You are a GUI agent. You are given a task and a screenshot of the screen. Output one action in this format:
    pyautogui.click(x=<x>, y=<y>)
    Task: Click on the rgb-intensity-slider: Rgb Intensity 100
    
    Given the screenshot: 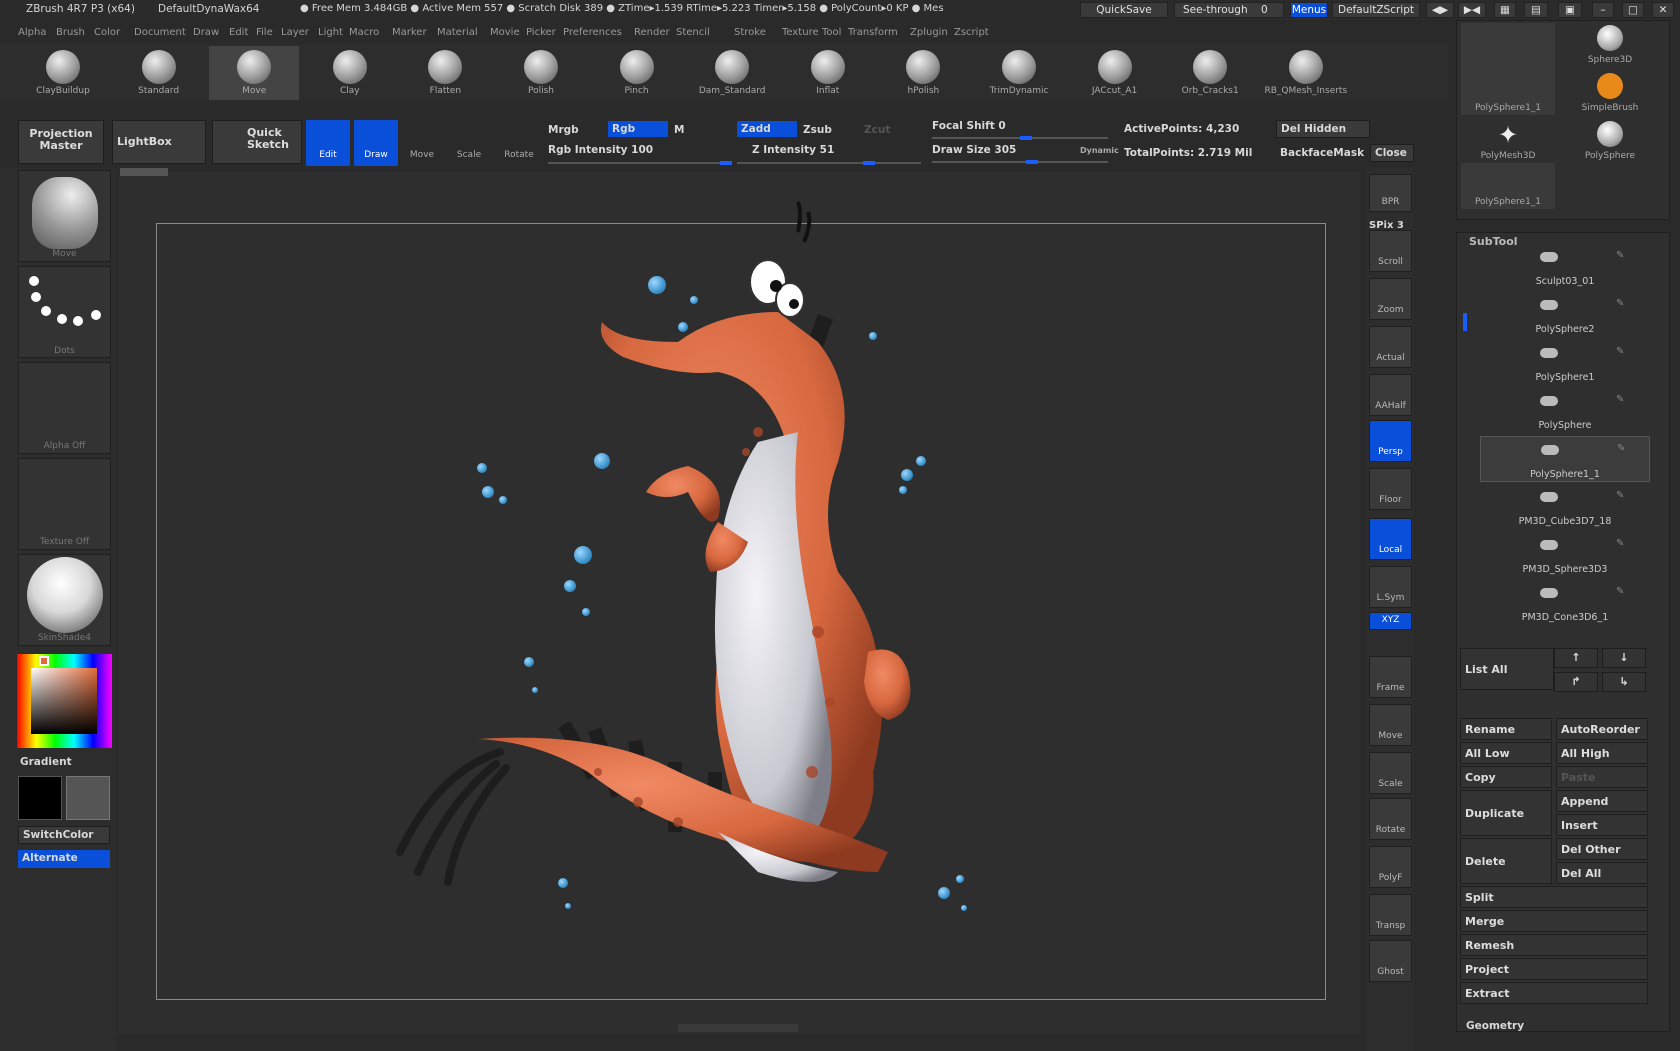 What is the action you would take?
    pyautogui.click(x=600, y=150)
    